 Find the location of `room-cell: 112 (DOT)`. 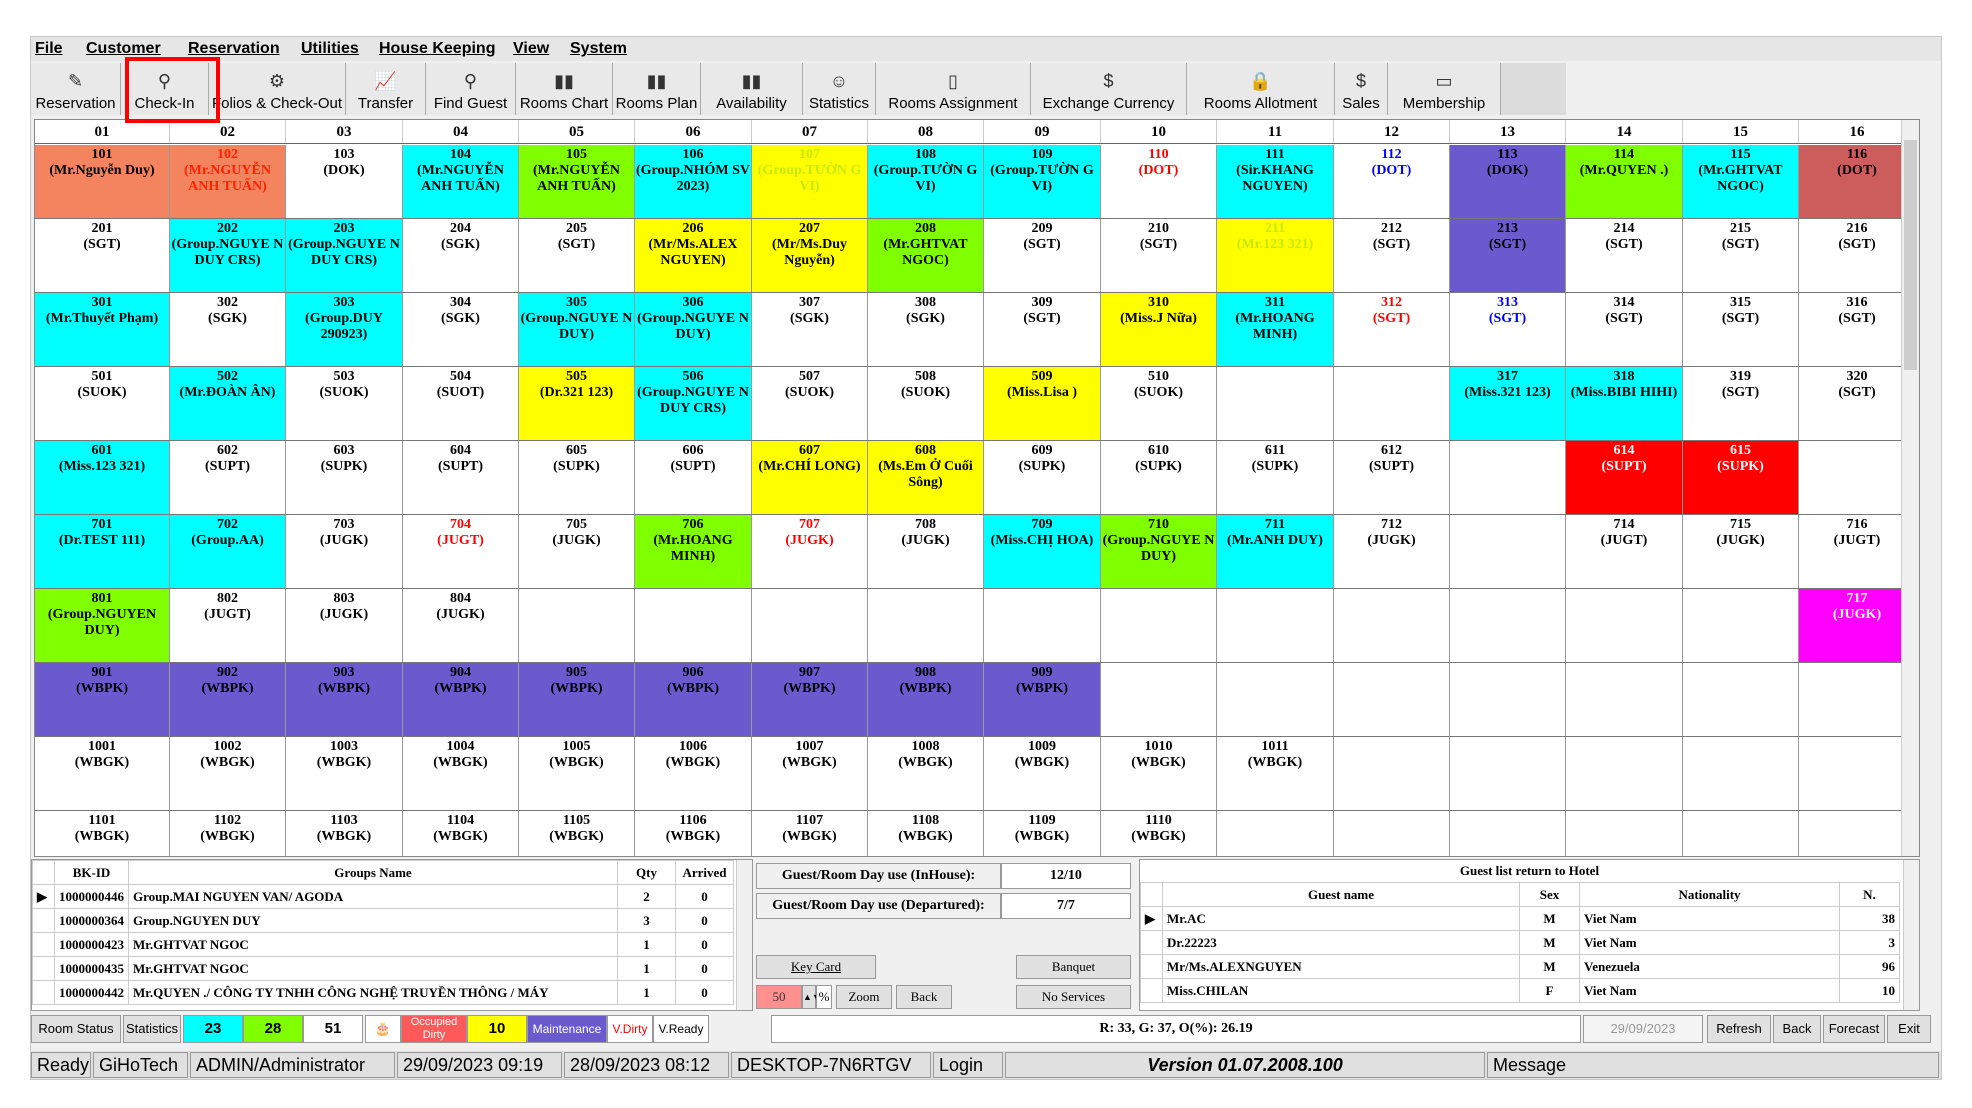

room-cell: 112 (DOT) is located at coordinates (1392, 181).